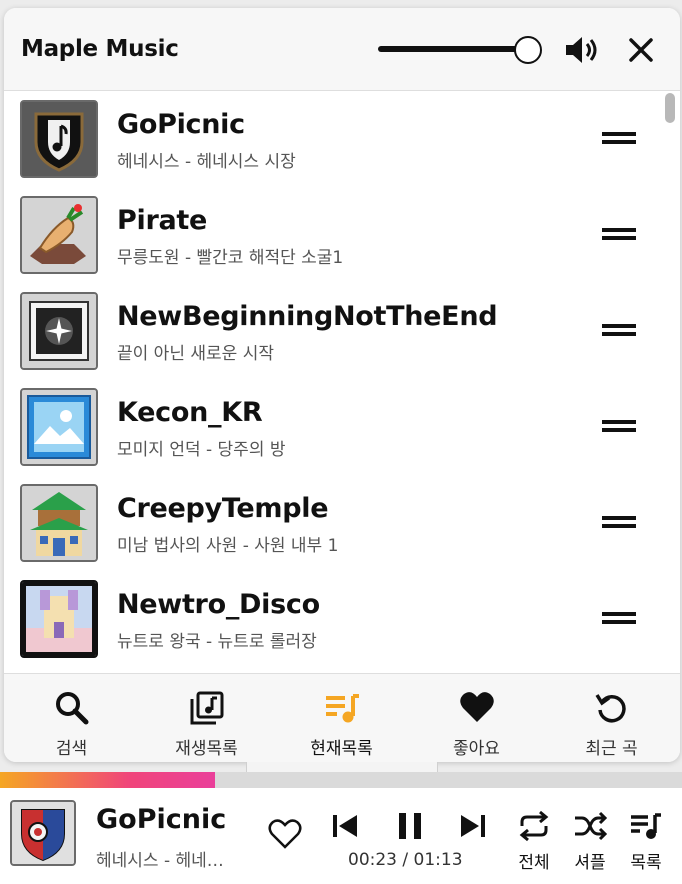 This screenshot has width=682, height=884. I want to click on track-title: GoPicnic, so click(181, 124).